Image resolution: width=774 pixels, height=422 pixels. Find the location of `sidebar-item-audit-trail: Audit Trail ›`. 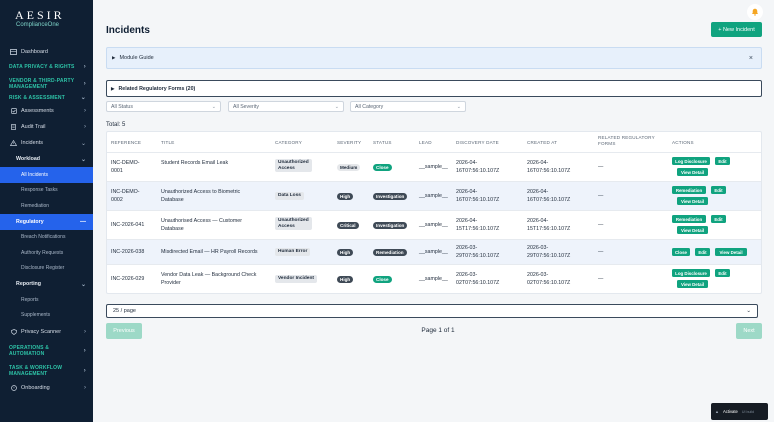

sidebar-item-audit-trail: Audit Trail › is located at coordinates (46, 127).